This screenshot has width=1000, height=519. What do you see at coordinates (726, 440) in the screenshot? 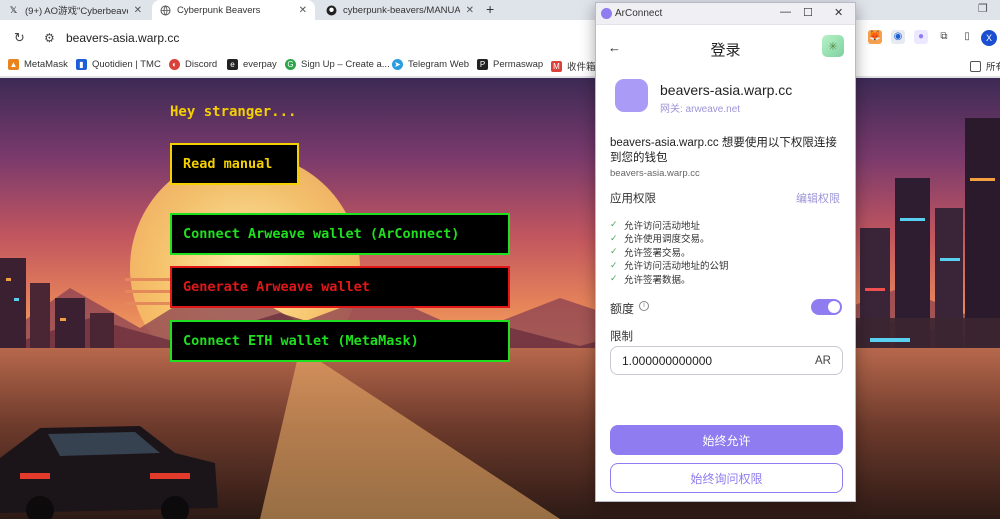
I see `always-allow-button: 始终允许` at bounding box center [726, 440].